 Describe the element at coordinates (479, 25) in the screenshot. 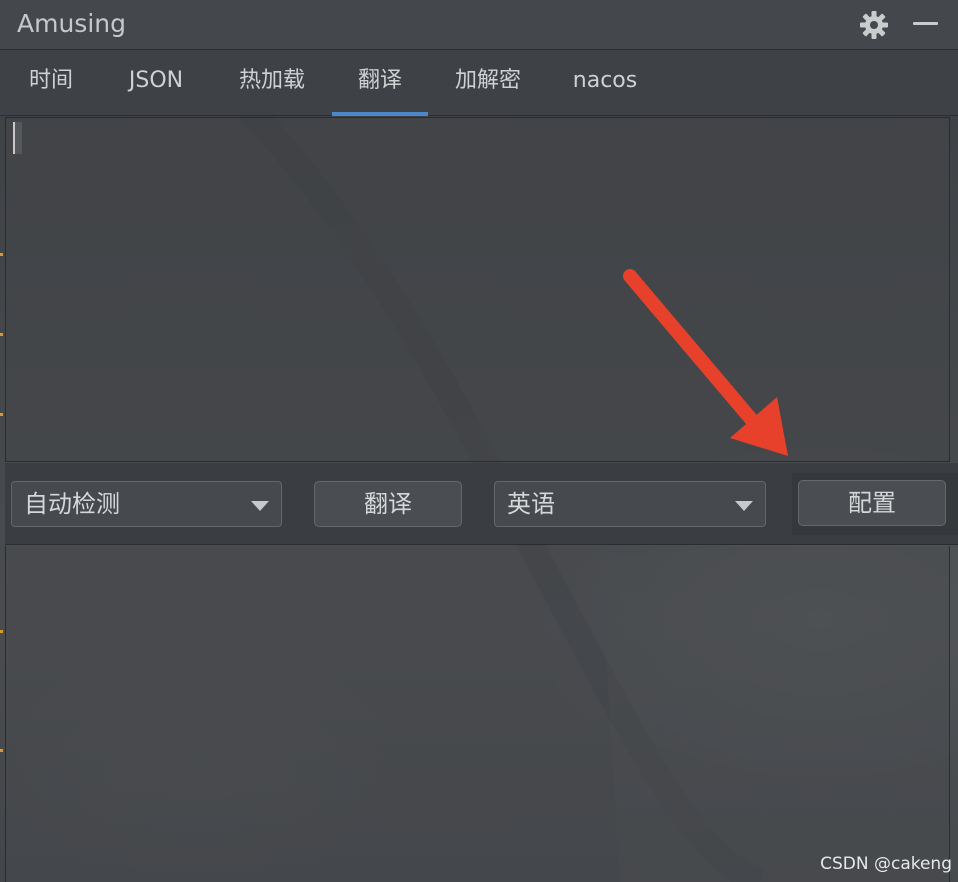

I see `title-bar: Amusing` at that location.